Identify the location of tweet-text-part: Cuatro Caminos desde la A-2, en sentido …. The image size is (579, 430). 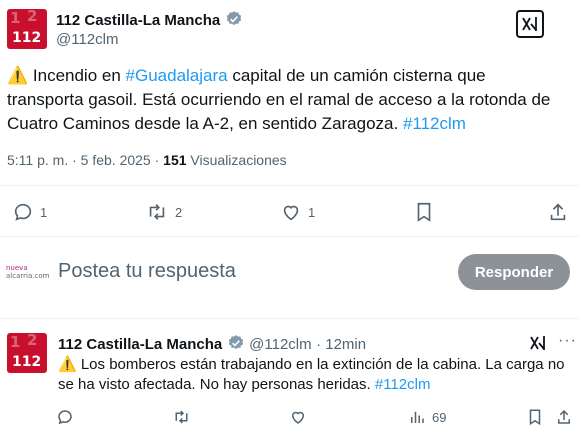
(205, 123).